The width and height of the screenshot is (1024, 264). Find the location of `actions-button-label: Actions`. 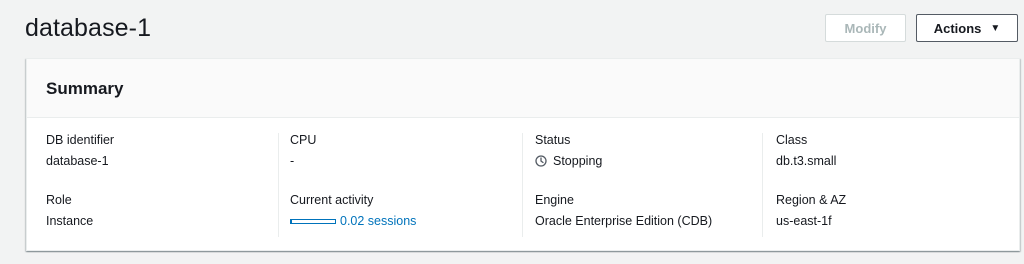

actions-button-label: Actions is located at coordinates (957, 28).